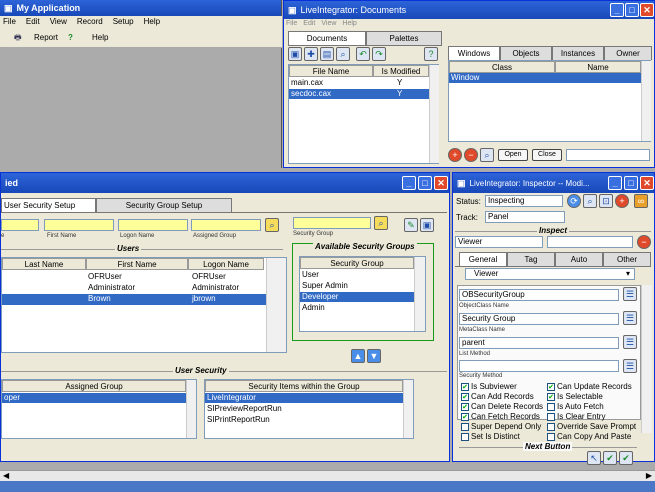 The width and height of the screenshot is (655, 492). I want to click on column-is-modified: Is Modified, so click(401, 71).